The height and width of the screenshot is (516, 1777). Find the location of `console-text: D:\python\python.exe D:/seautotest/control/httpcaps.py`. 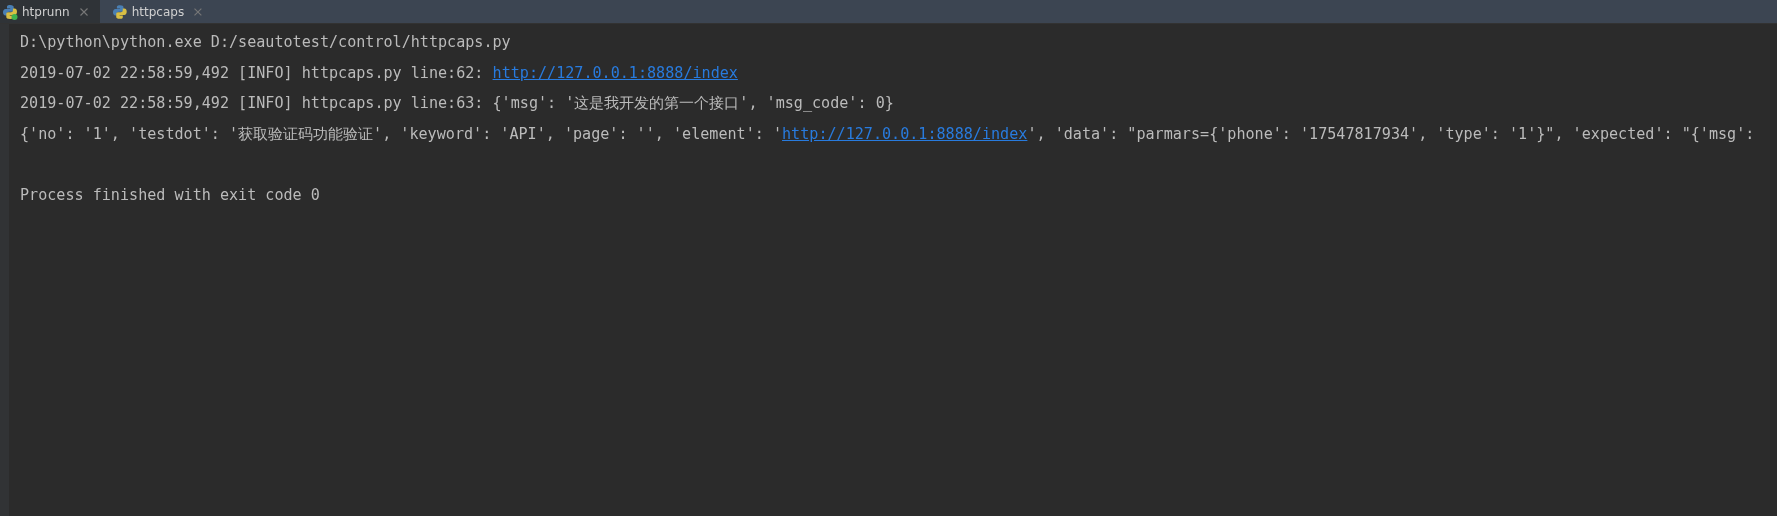

console-text: D:\python\python.exe D:/seautotest/control/httpcaps.py is located at coordinates (265, 42).